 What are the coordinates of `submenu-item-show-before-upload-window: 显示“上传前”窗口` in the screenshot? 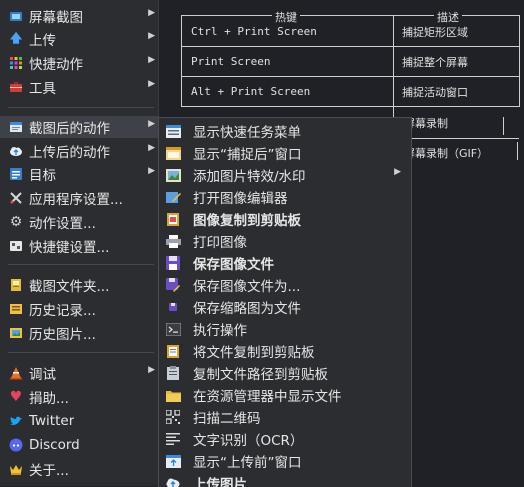 It's located at (285, 461).